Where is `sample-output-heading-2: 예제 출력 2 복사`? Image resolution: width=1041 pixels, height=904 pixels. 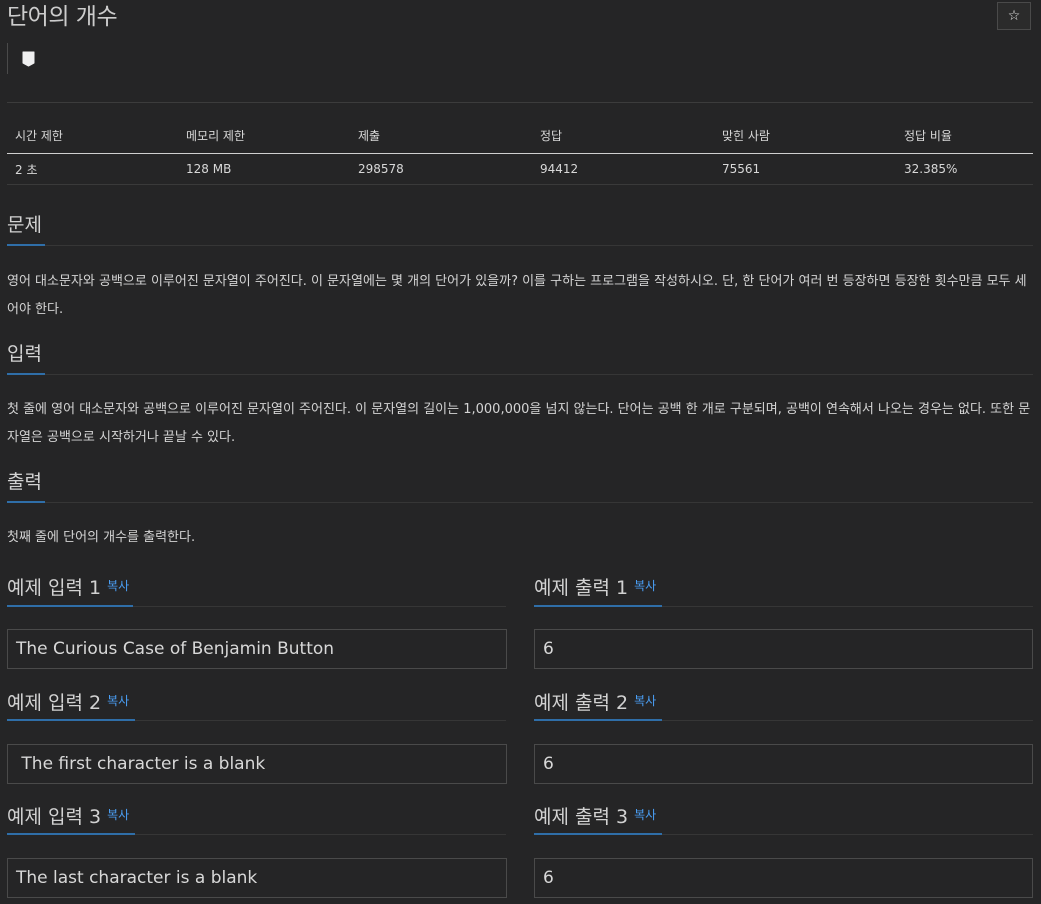
sample-output-heading-2: 예제 출력 2 복사 is located at coordinates (595, 702).